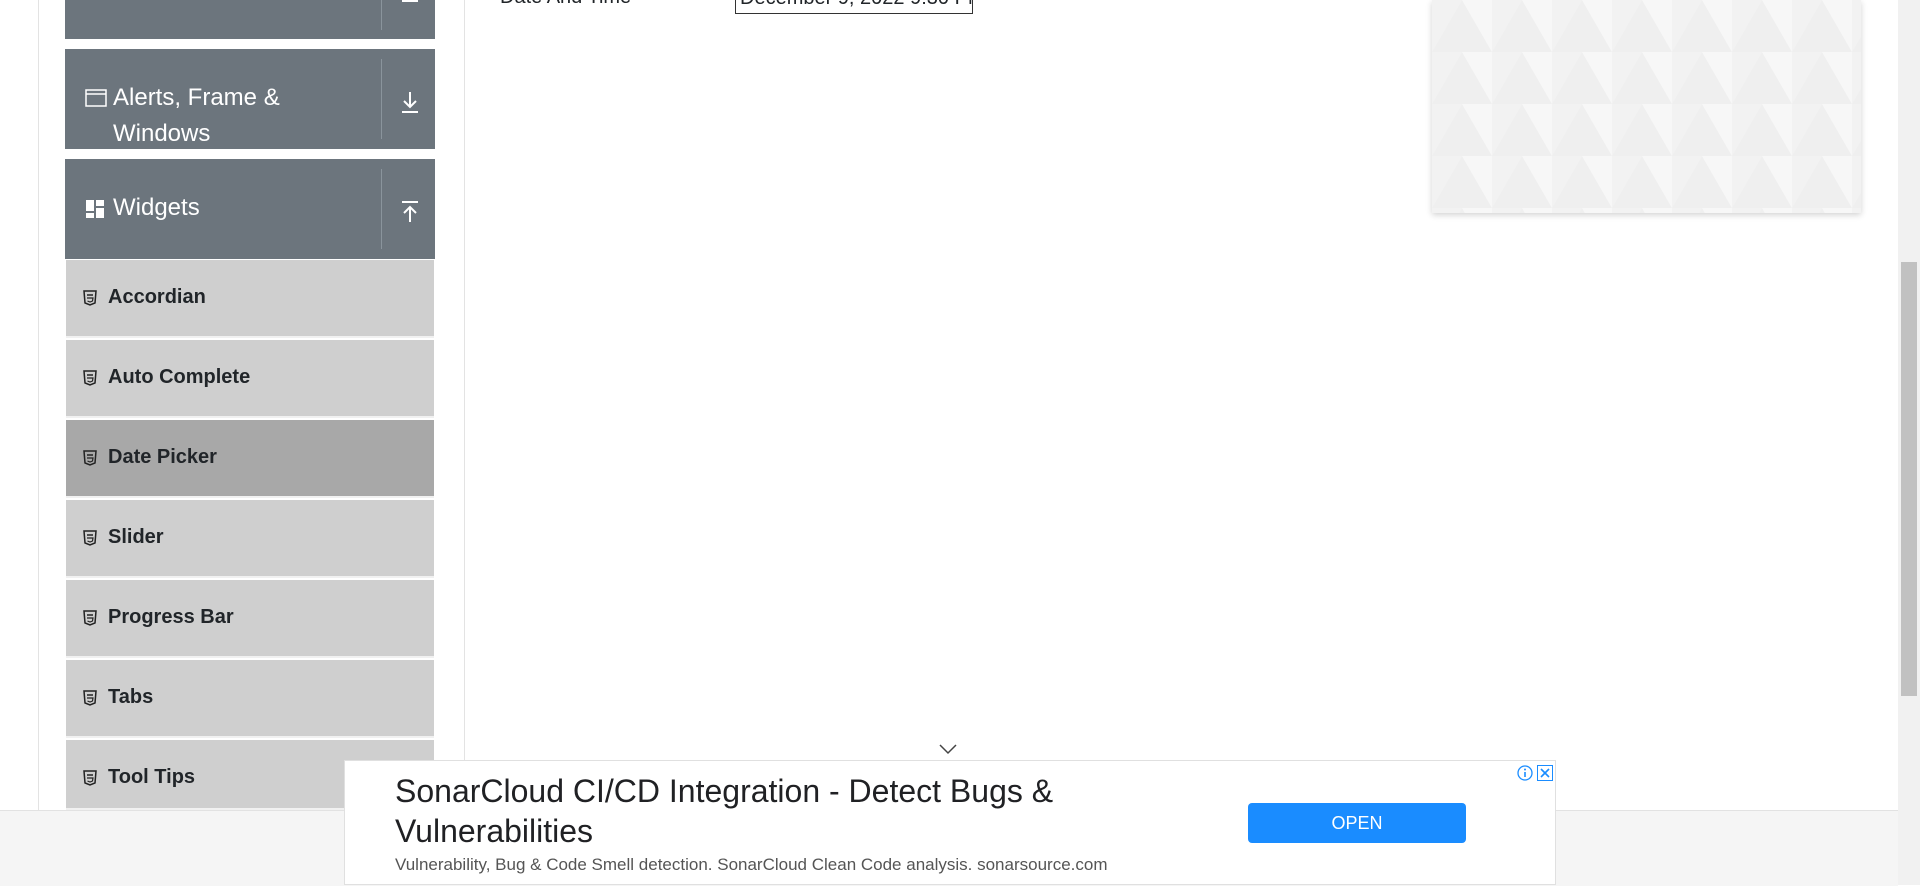 This screenshot has width=1920, height=886. Describe the element at coordinates (250, 699) in the screenshot. I see `sidebar-item-tabs: Tabs` at that location.